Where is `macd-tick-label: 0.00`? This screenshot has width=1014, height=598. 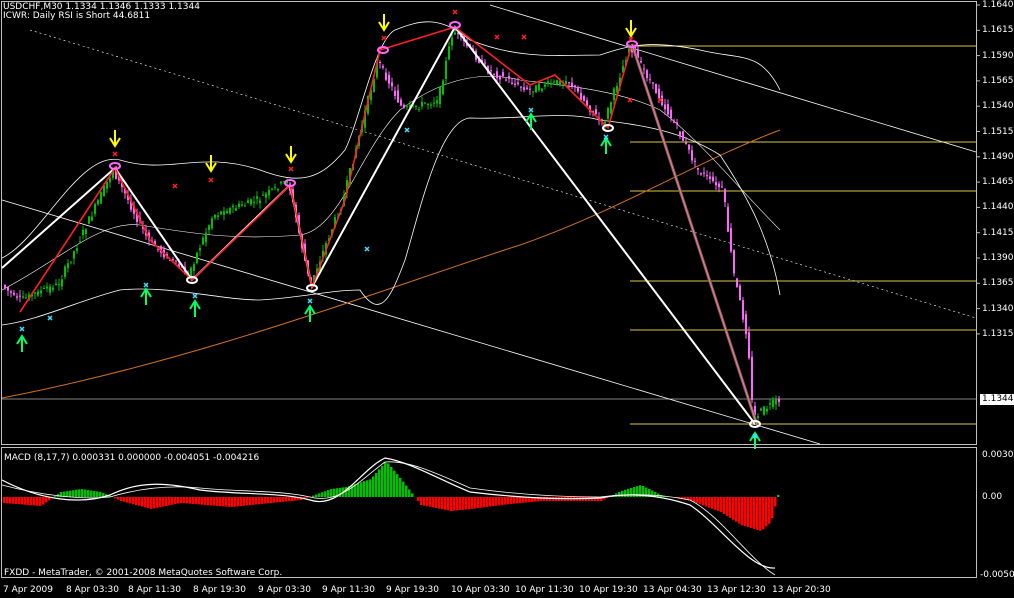
macd-tick-label: 0.00 is located at coordinates (992, 497).